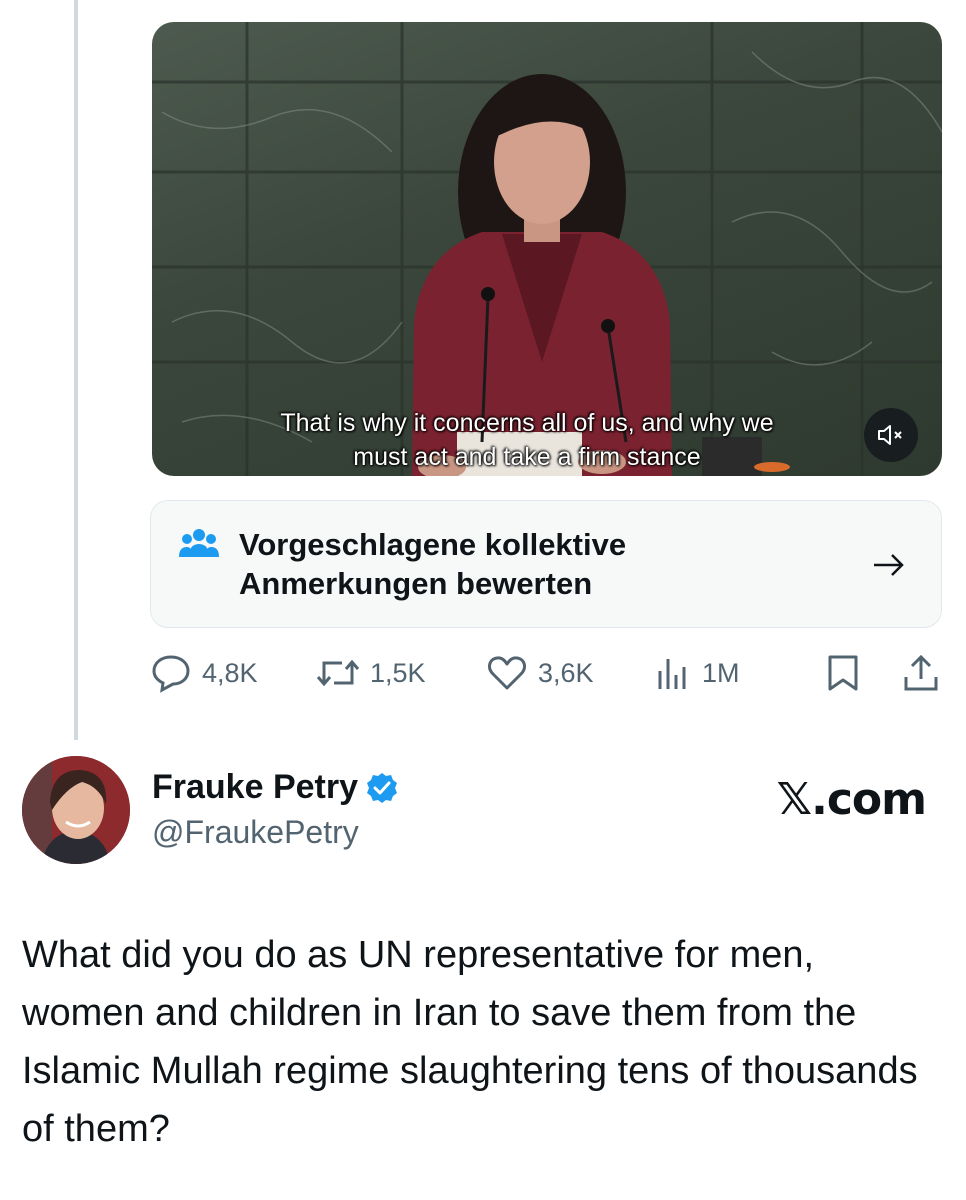 The width and height of the screenshot is (966, 1200). I want to click on thread-connector-line, so click(76, 370).